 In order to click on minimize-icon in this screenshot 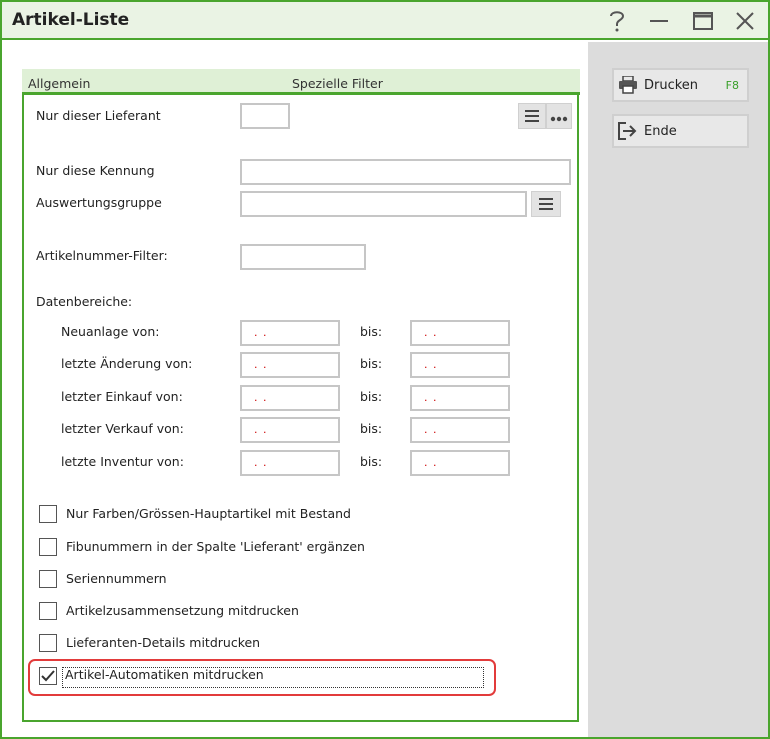, I will do `click(659, 21)`.